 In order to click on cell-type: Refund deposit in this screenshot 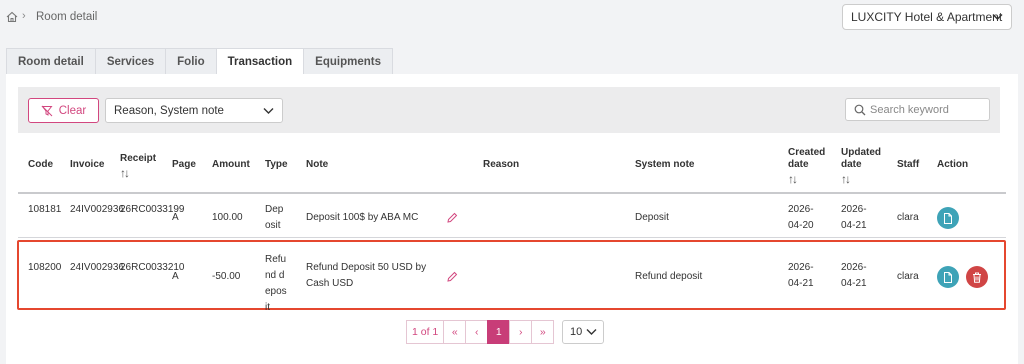, I will do `click(276, 283)`.